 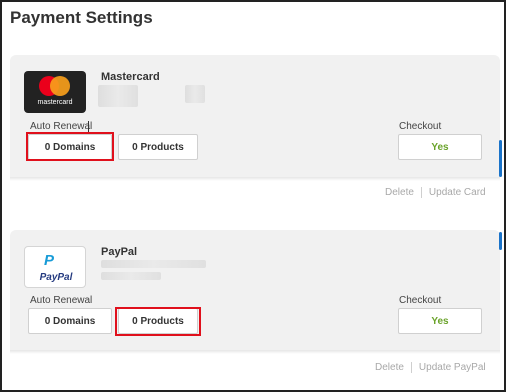 What do you see at coordinates (153, 264) in the screenshot?
I see `redacted-paypal-email` at bounding box center [153, 264].